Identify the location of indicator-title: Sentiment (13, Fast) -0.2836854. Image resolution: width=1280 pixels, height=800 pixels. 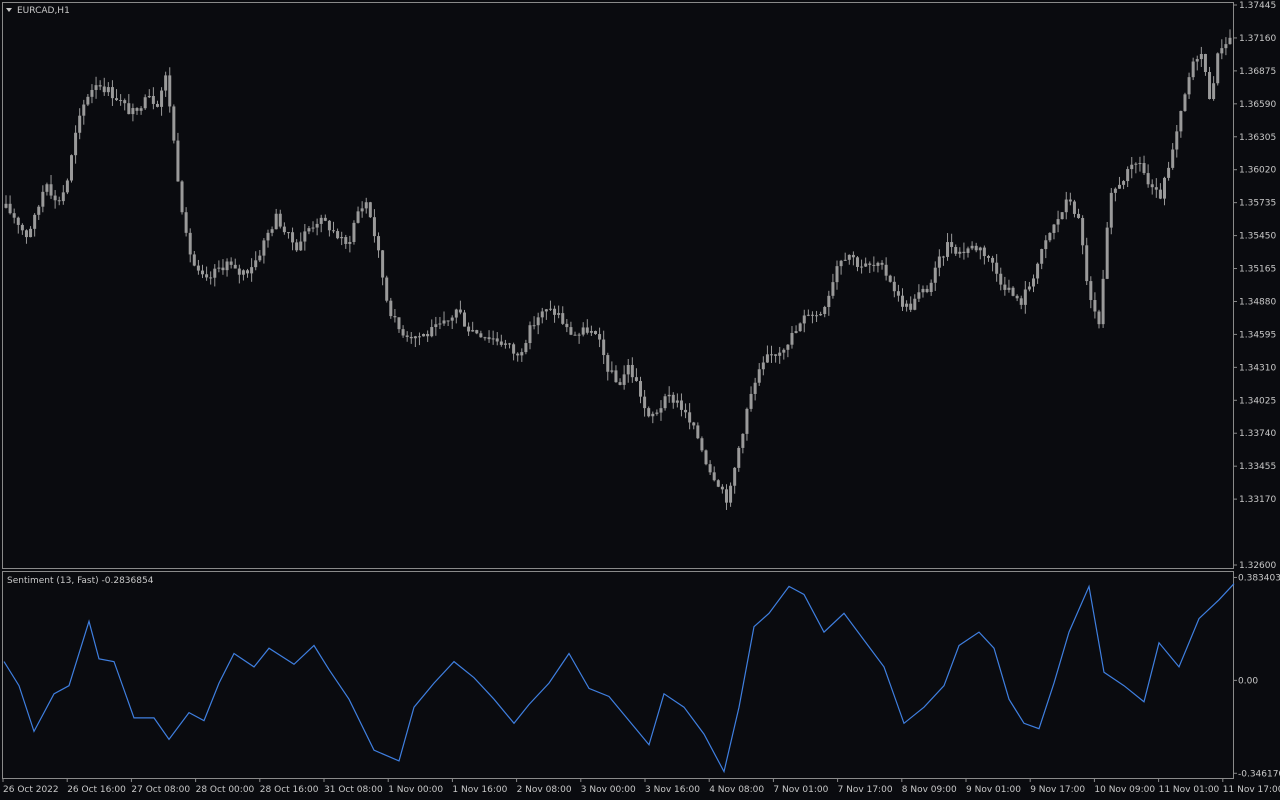
(80, 581).